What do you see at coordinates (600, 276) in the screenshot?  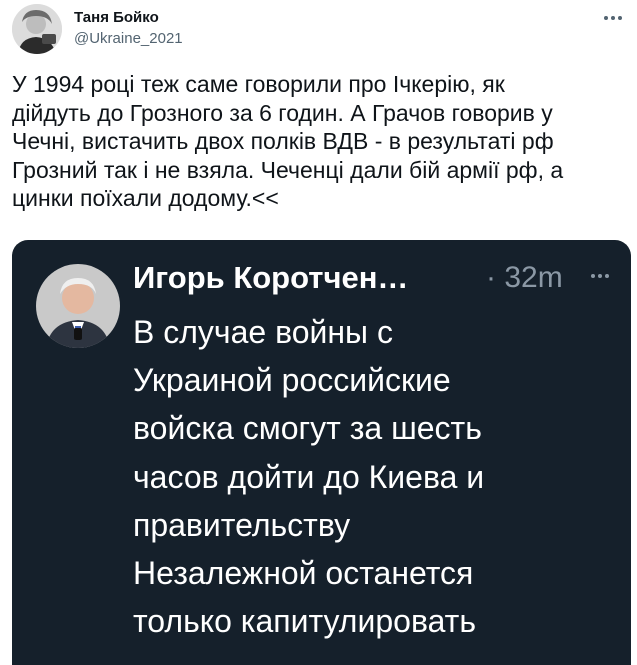 I see `inner-more-options-icon` at bounding box center [600, 276].